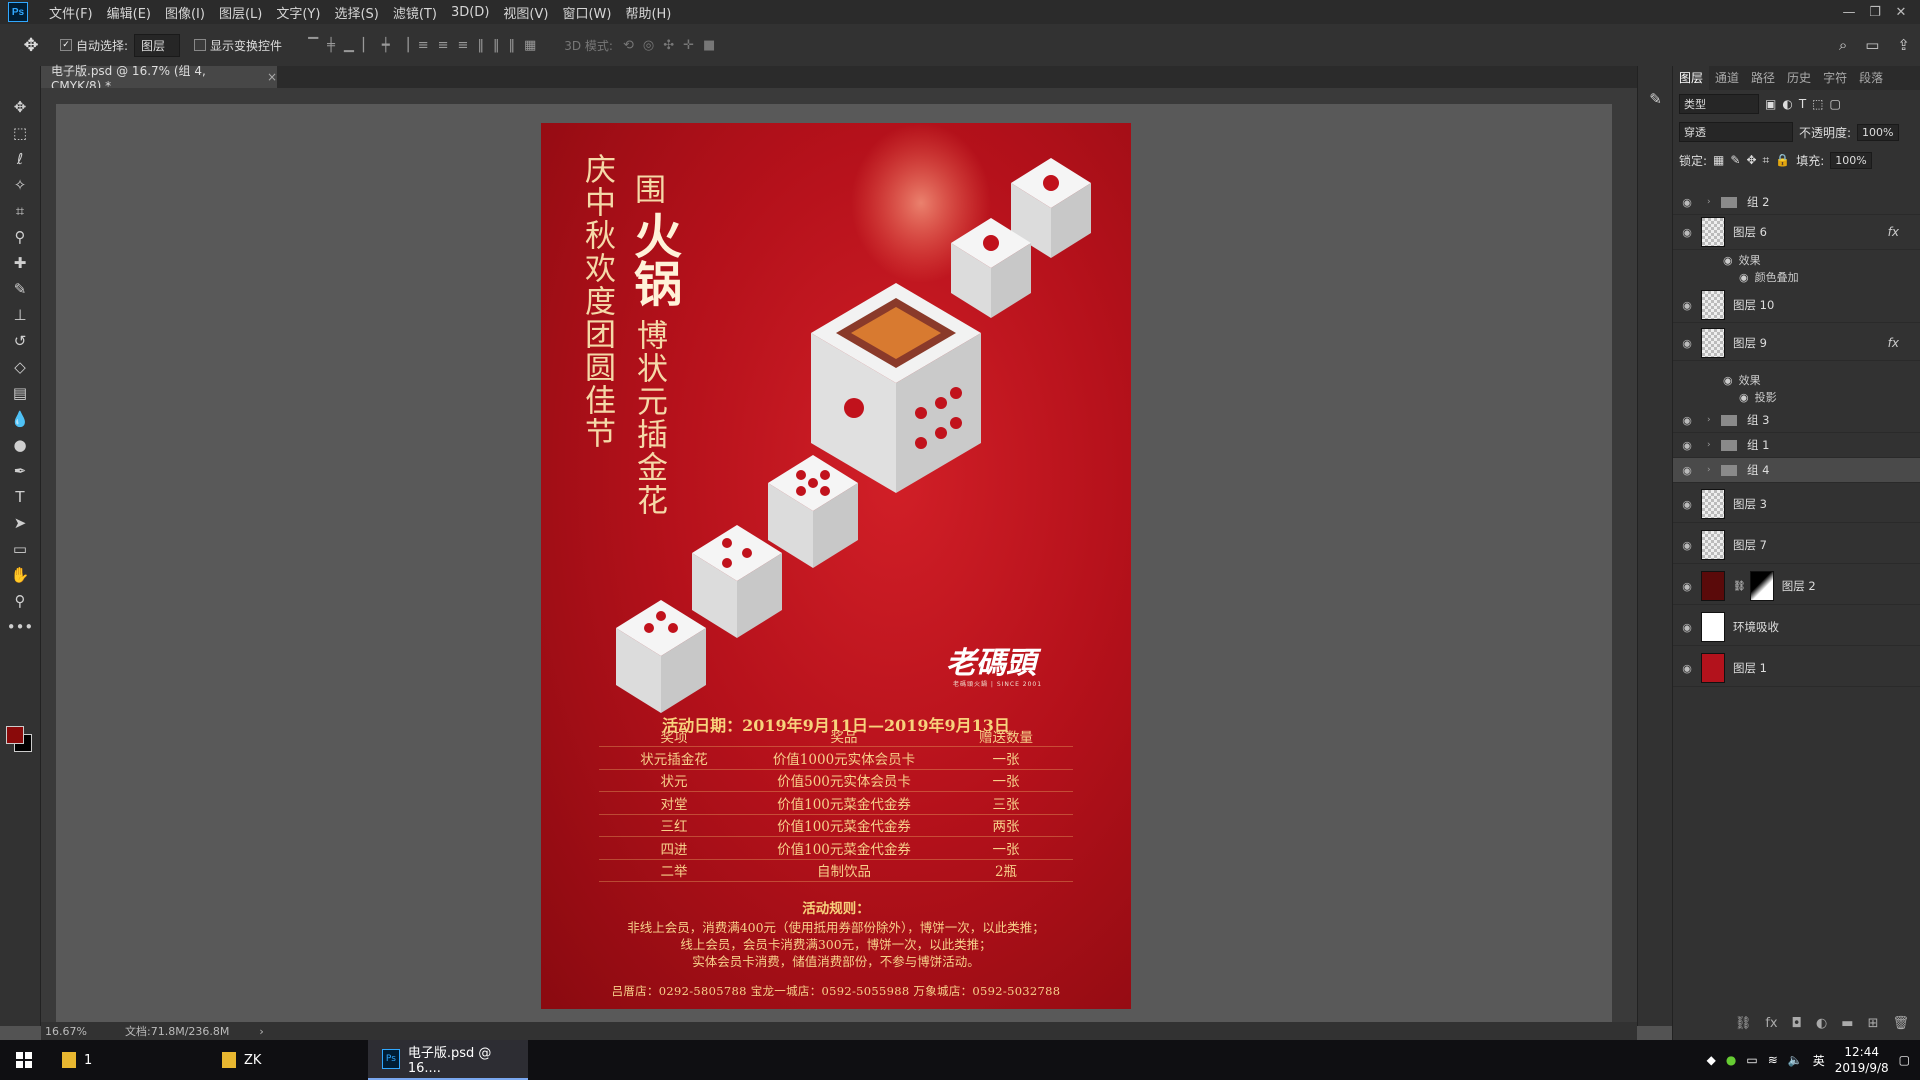 The height and width of the screenshot is (1080, 1920). I want to click on align-vcenter-icon: ╪, so click(331, 45).